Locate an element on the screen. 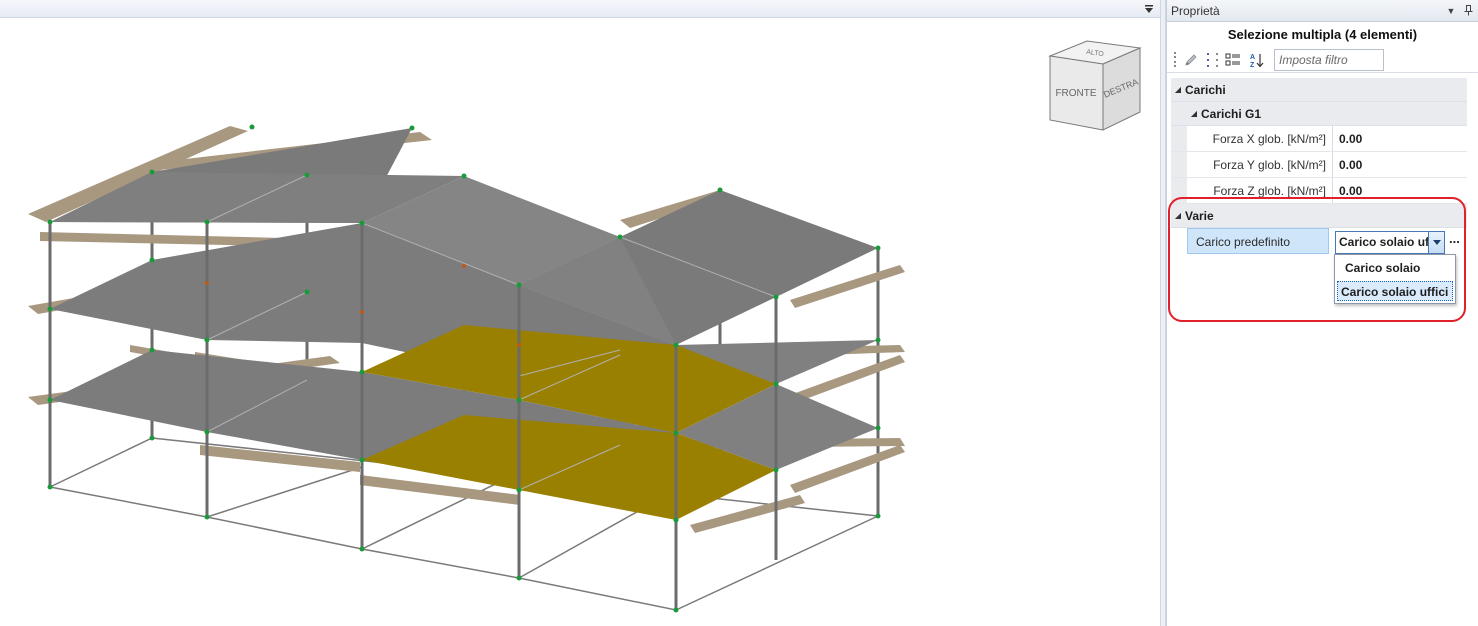 This screenshot has width=1478, height=626. dropdown-option: Carico solaio is located at coordinates (1395, 268).